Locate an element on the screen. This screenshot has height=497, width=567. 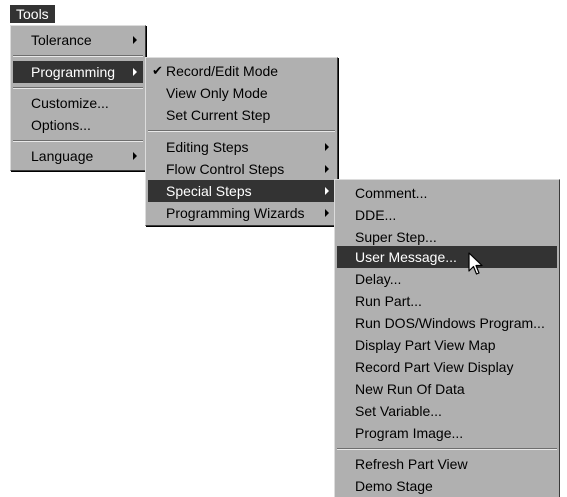
menu-item-editing-steps: Editing Steps is located at coordinates (241, 147).